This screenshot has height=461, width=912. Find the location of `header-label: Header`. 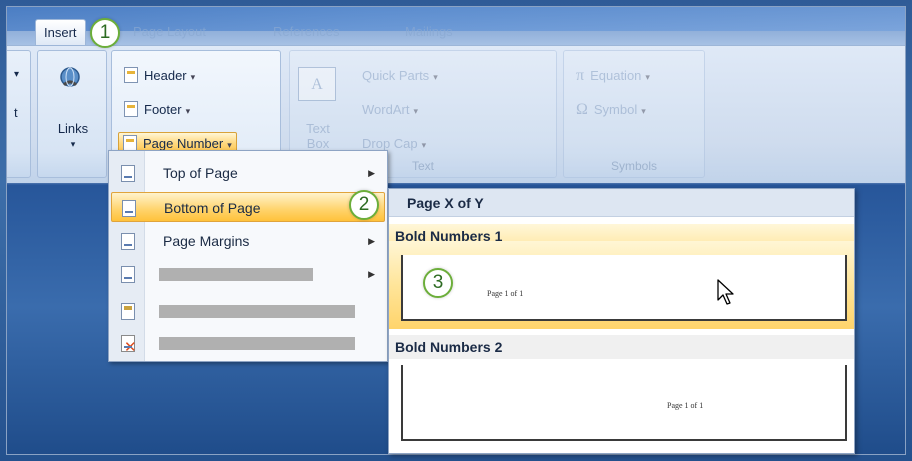

header-label: Header is located at coordinates (165, 75).